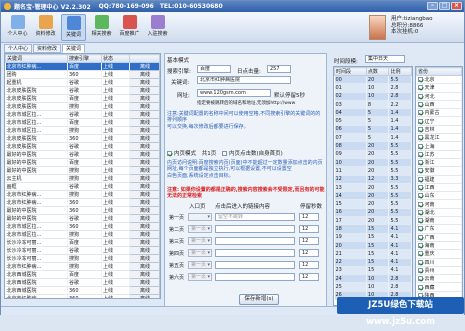 Image resolution: width=465 pixels, height=331 pixels. What do you see at coordinates (82, 74) in the screenshot?
I see `table-row: 团购 360 上线 离线` at bounding box center [82, 74].